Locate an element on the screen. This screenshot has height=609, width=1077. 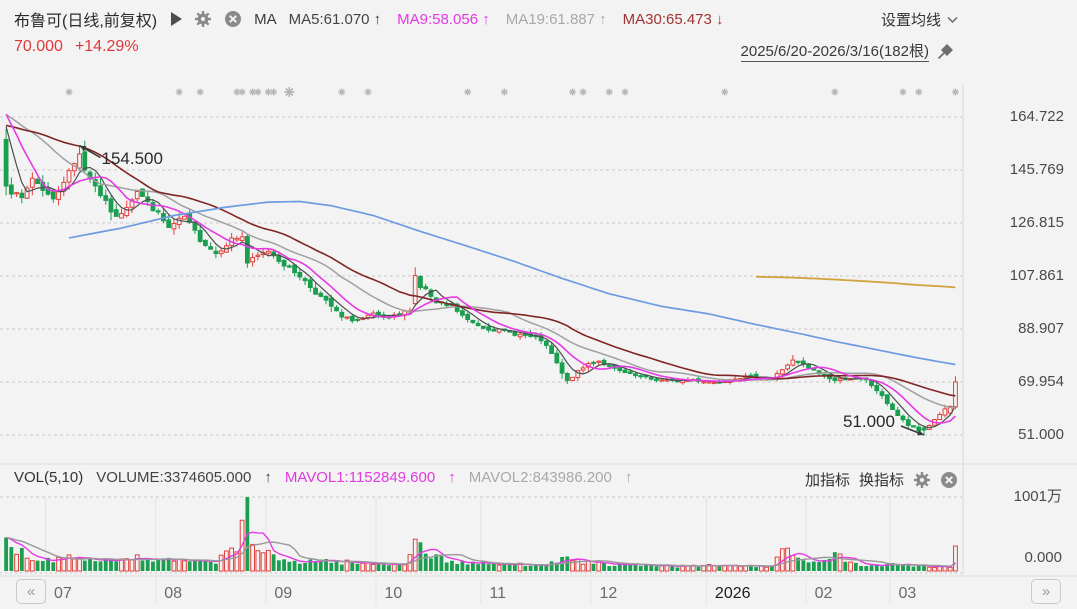
time-axis-label-03: 03 is located at coordinates (907, 593).